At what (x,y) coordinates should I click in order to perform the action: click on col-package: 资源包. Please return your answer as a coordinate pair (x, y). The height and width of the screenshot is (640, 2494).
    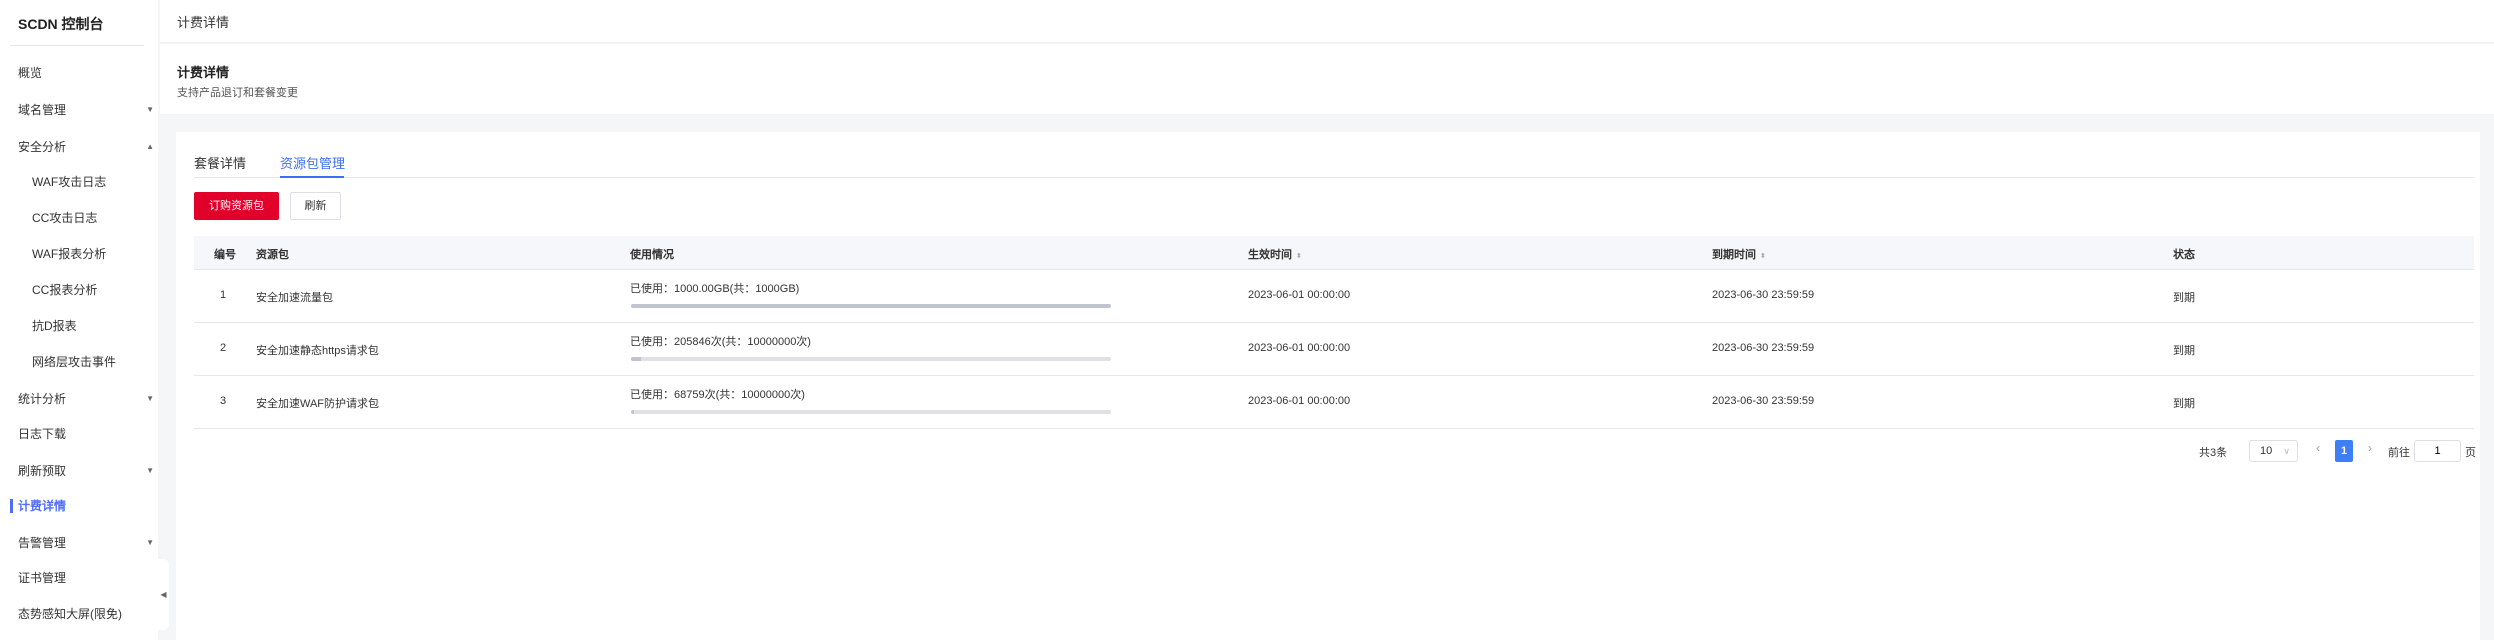
    Looking at the image, I should click on (272, 255).